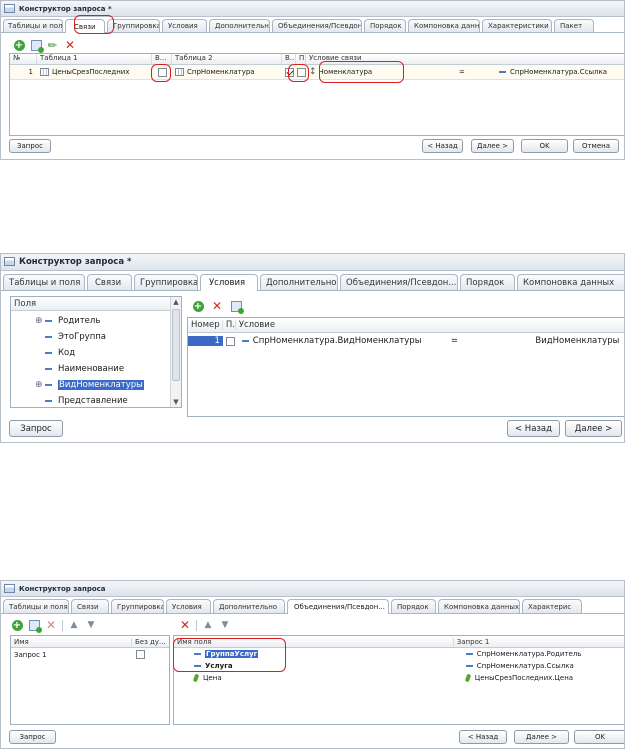 The width and height of the screenshot is (625, 751). I want to click on scroll-thumb, so click(176, 345).